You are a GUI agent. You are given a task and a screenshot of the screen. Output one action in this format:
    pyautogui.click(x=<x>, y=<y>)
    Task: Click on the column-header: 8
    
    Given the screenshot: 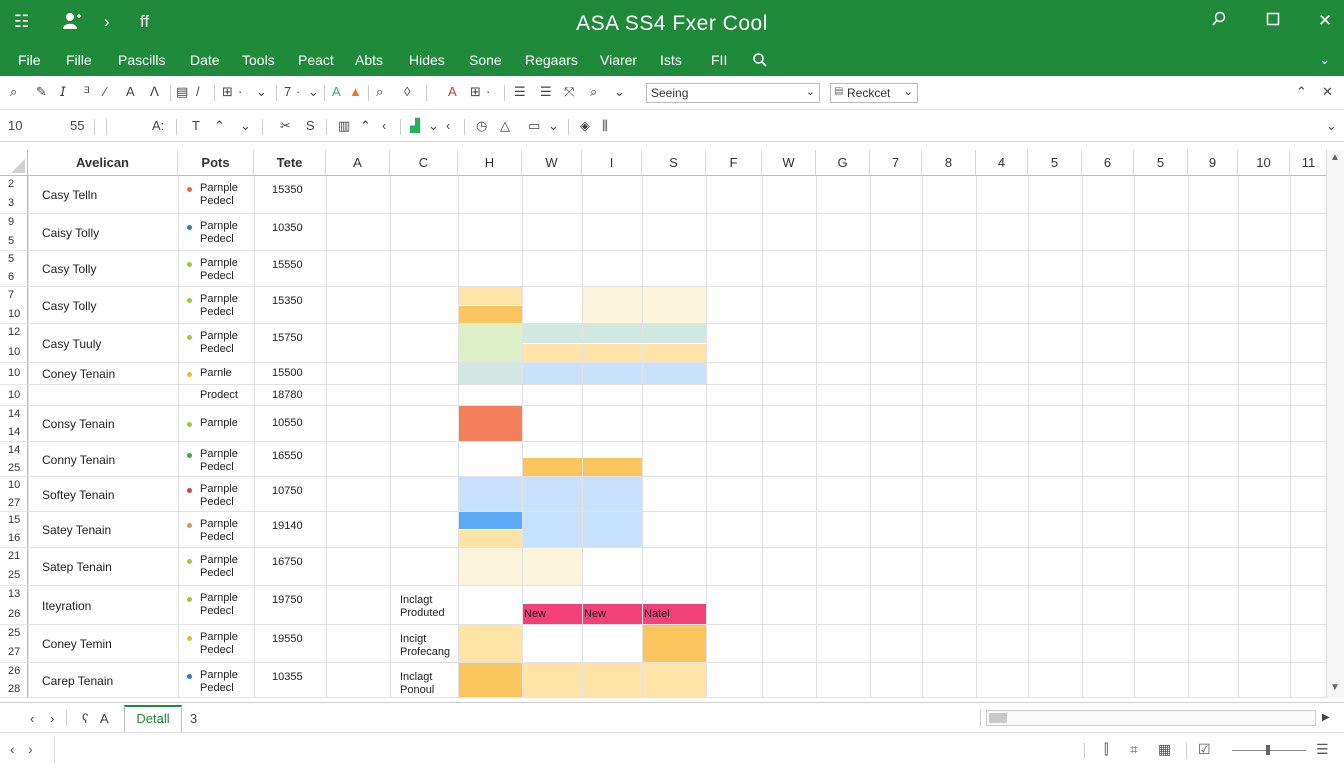 What is the action you would take?
    pyautogui.click(x=949, y=163)
    